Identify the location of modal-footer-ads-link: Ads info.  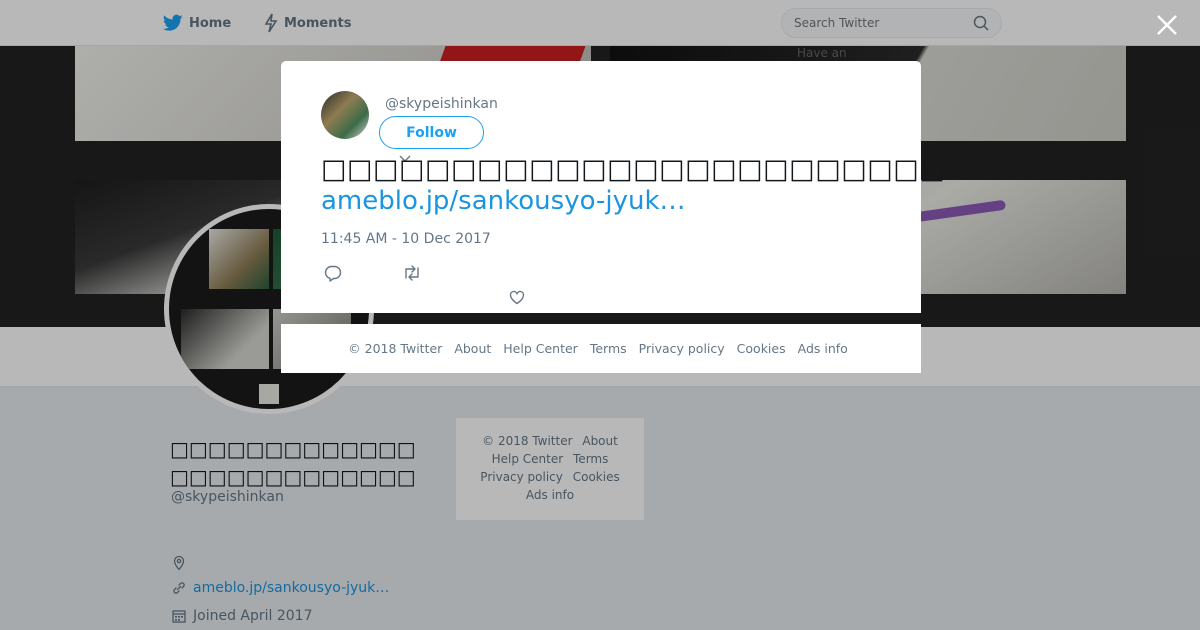
(823, 348).